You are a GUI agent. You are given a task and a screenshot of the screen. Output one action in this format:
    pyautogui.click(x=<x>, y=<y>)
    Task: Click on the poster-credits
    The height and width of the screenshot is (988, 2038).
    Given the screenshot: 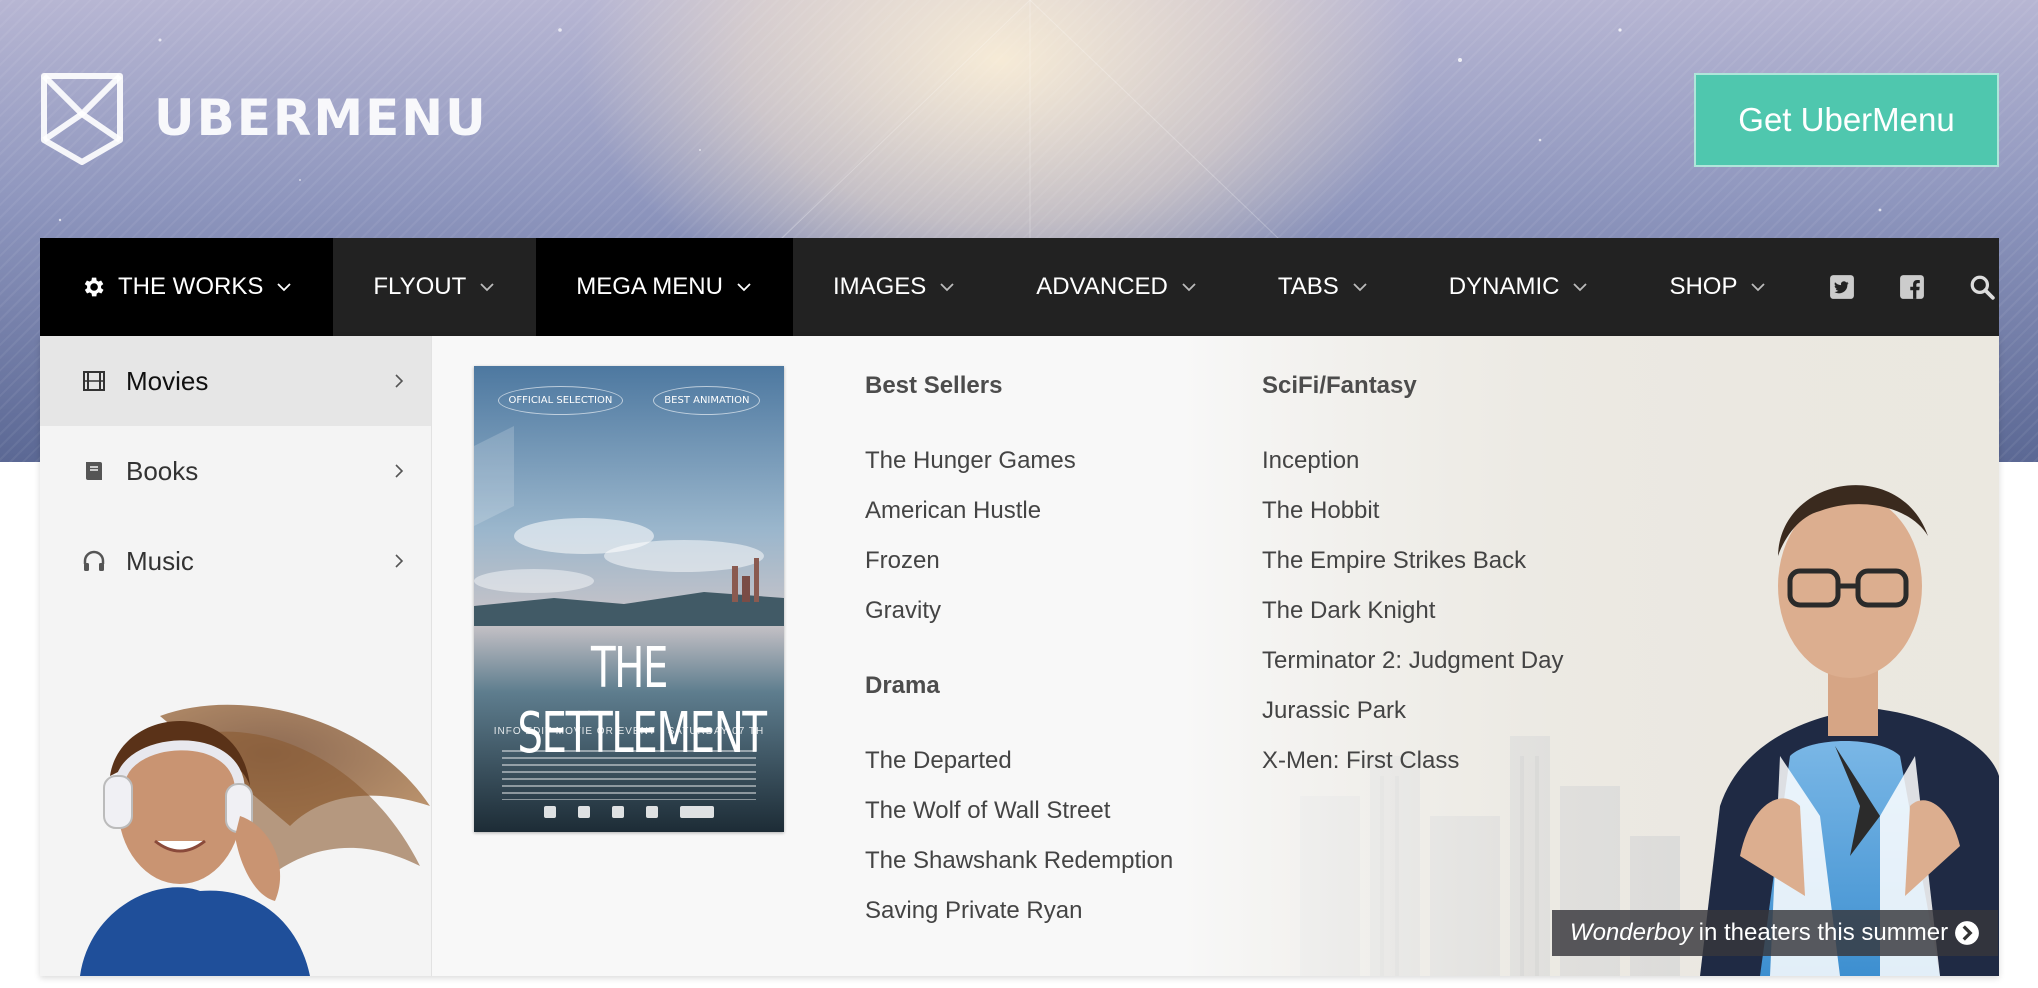 What is the action you would take?
    pyautogui.click(x=629, y=775)
    